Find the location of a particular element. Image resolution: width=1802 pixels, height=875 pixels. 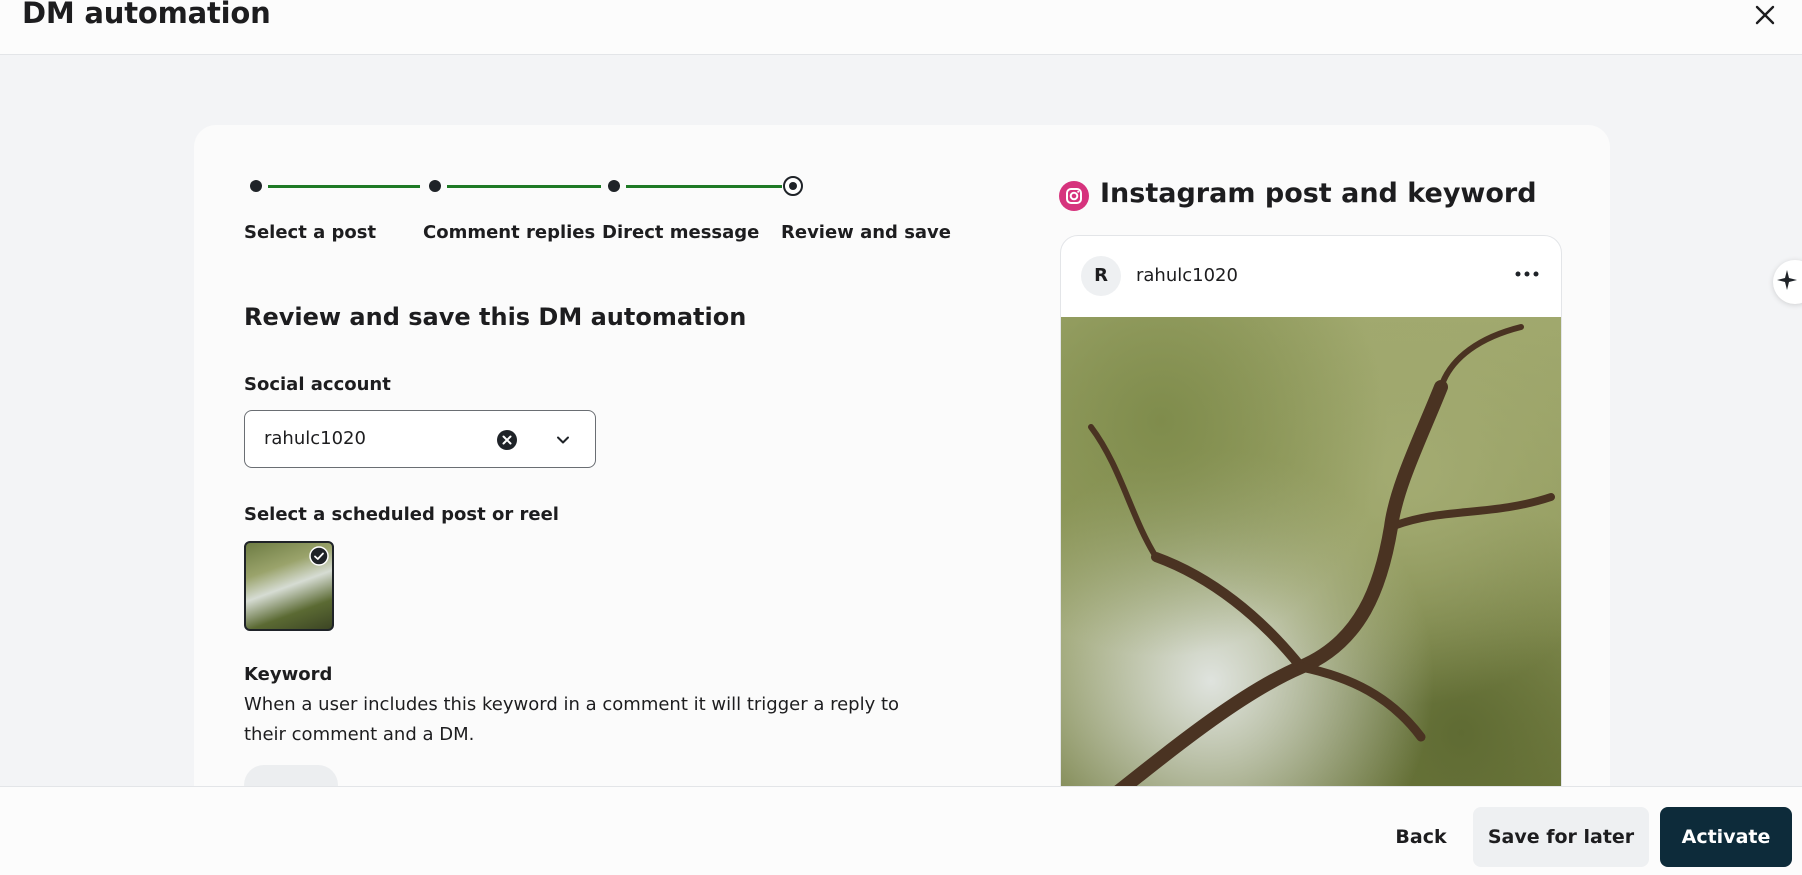

clear-icon is located at coordinates (507, 440).